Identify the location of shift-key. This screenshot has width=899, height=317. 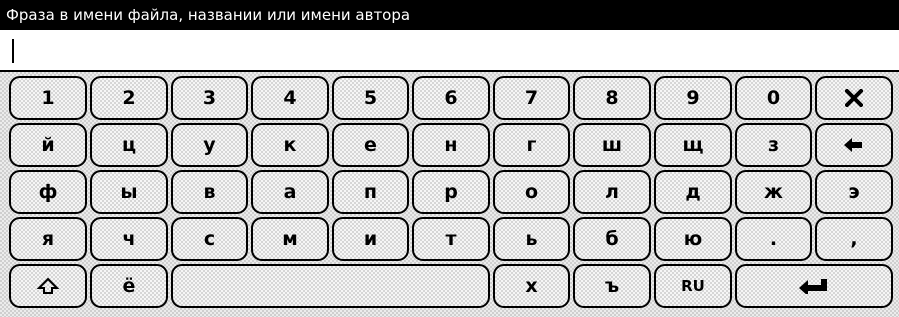
(48, 286).